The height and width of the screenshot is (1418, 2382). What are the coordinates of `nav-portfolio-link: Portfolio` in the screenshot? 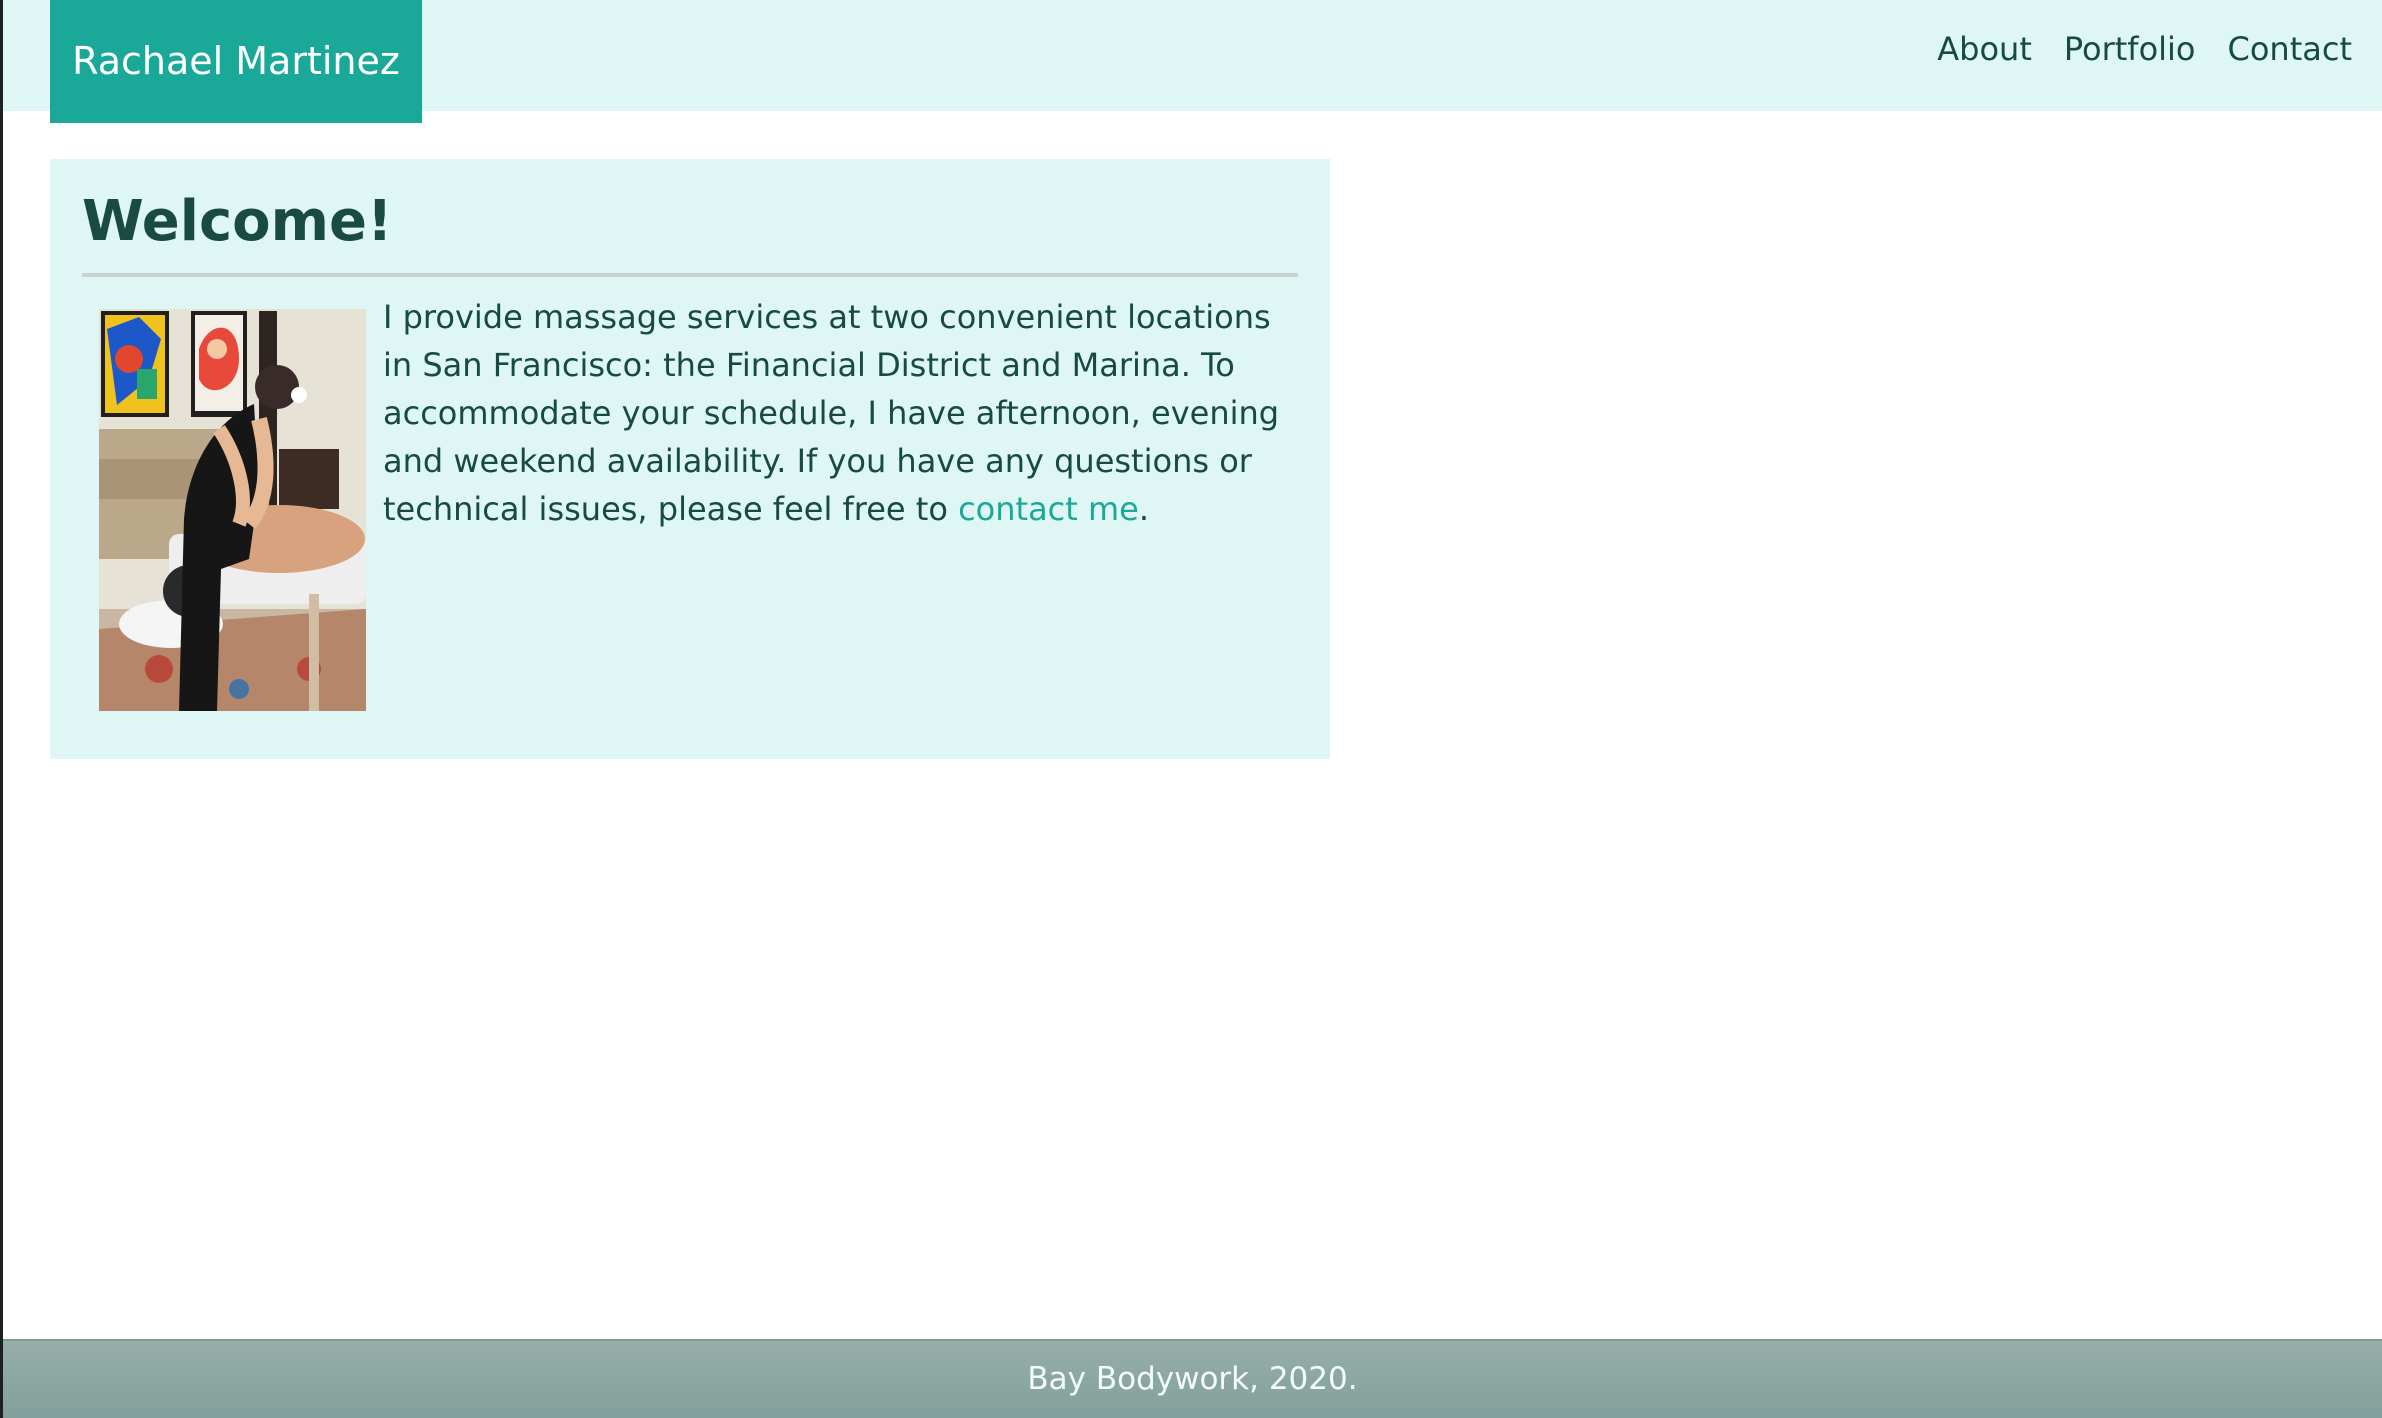 It's located at (2130, 49).